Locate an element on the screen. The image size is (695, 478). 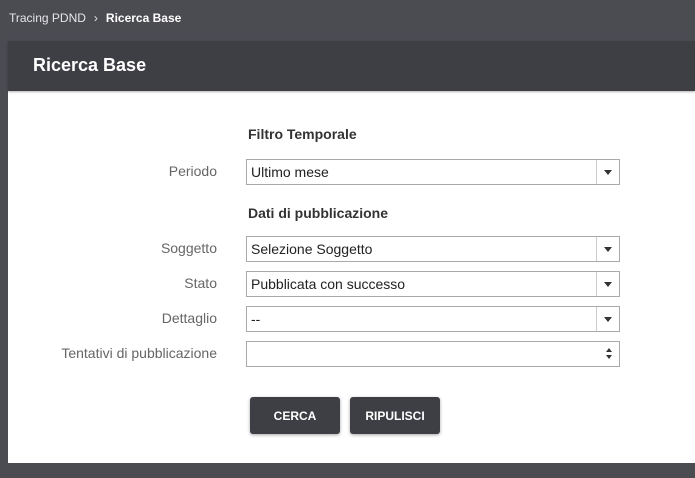
section-title-dati-pubblicazione: Dati di pubblicazione is located at coordinates (318, 213).